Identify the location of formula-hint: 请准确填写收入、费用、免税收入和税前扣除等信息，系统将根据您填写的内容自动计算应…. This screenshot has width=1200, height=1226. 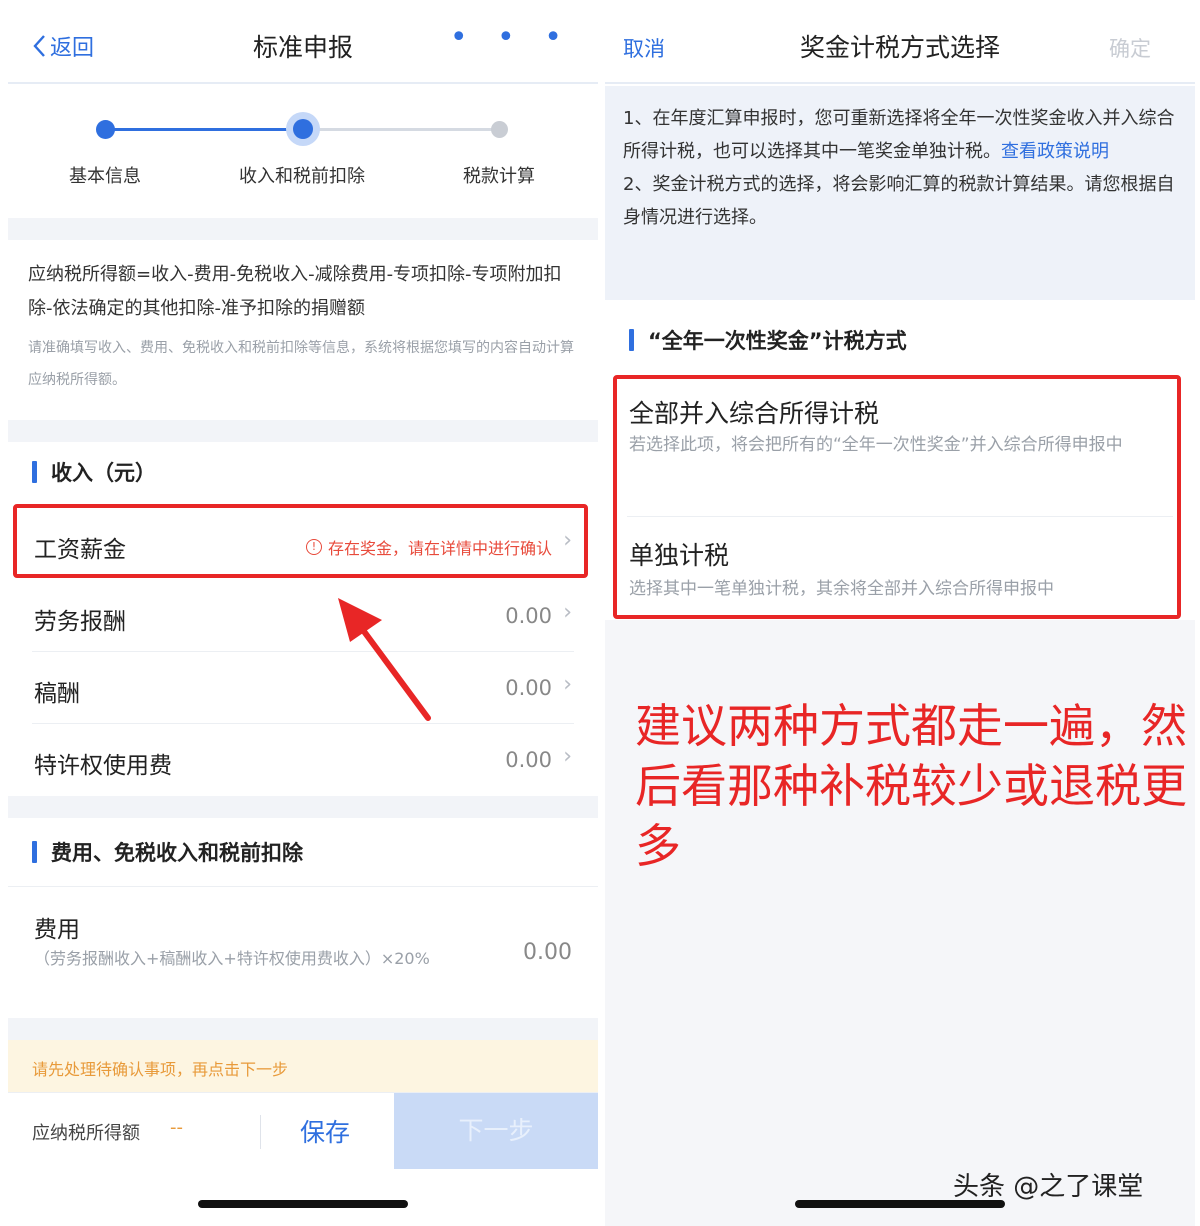
(301, 364).